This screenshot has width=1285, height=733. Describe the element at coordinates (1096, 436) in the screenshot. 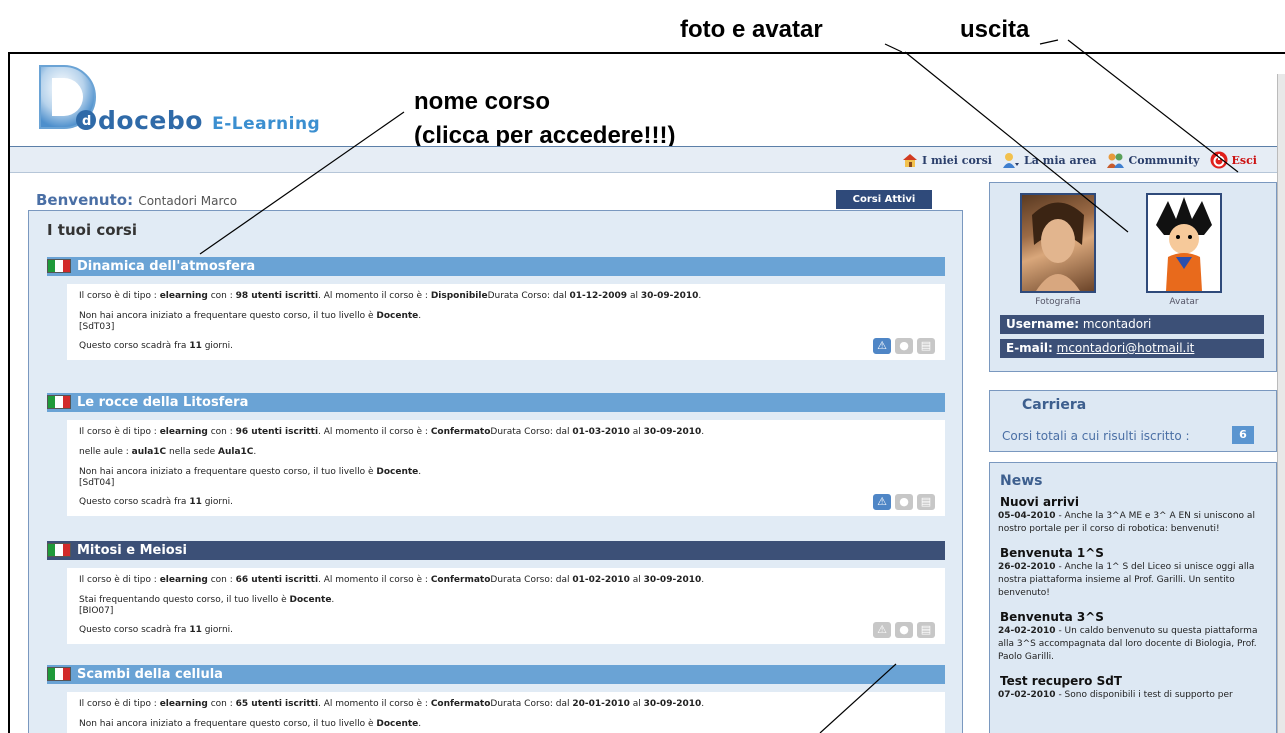

I see `career-label: Corsi totali a cui risulti iscritto :` at that location.